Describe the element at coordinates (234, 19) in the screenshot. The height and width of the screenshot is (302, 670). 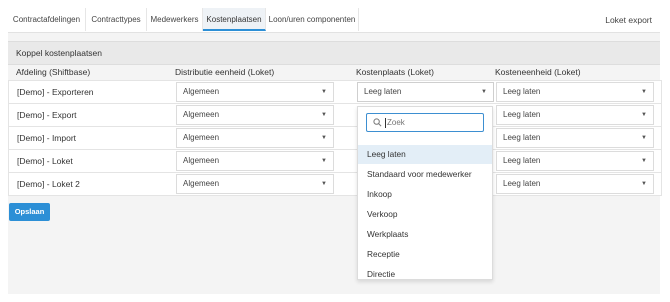
I see `tab-kostenplaatsen: Kostenplaatsen` at that location.